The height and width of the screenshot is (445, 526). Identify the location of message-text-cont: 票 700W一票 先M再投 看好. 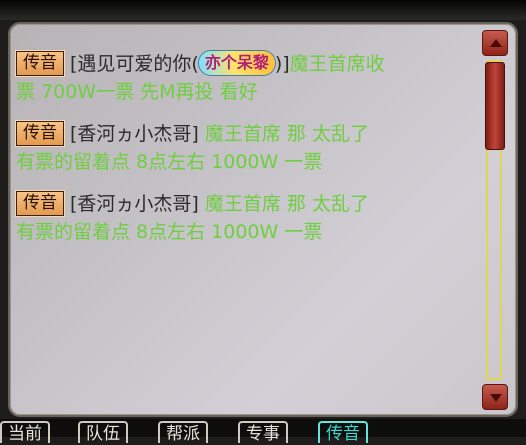
(137, 92).